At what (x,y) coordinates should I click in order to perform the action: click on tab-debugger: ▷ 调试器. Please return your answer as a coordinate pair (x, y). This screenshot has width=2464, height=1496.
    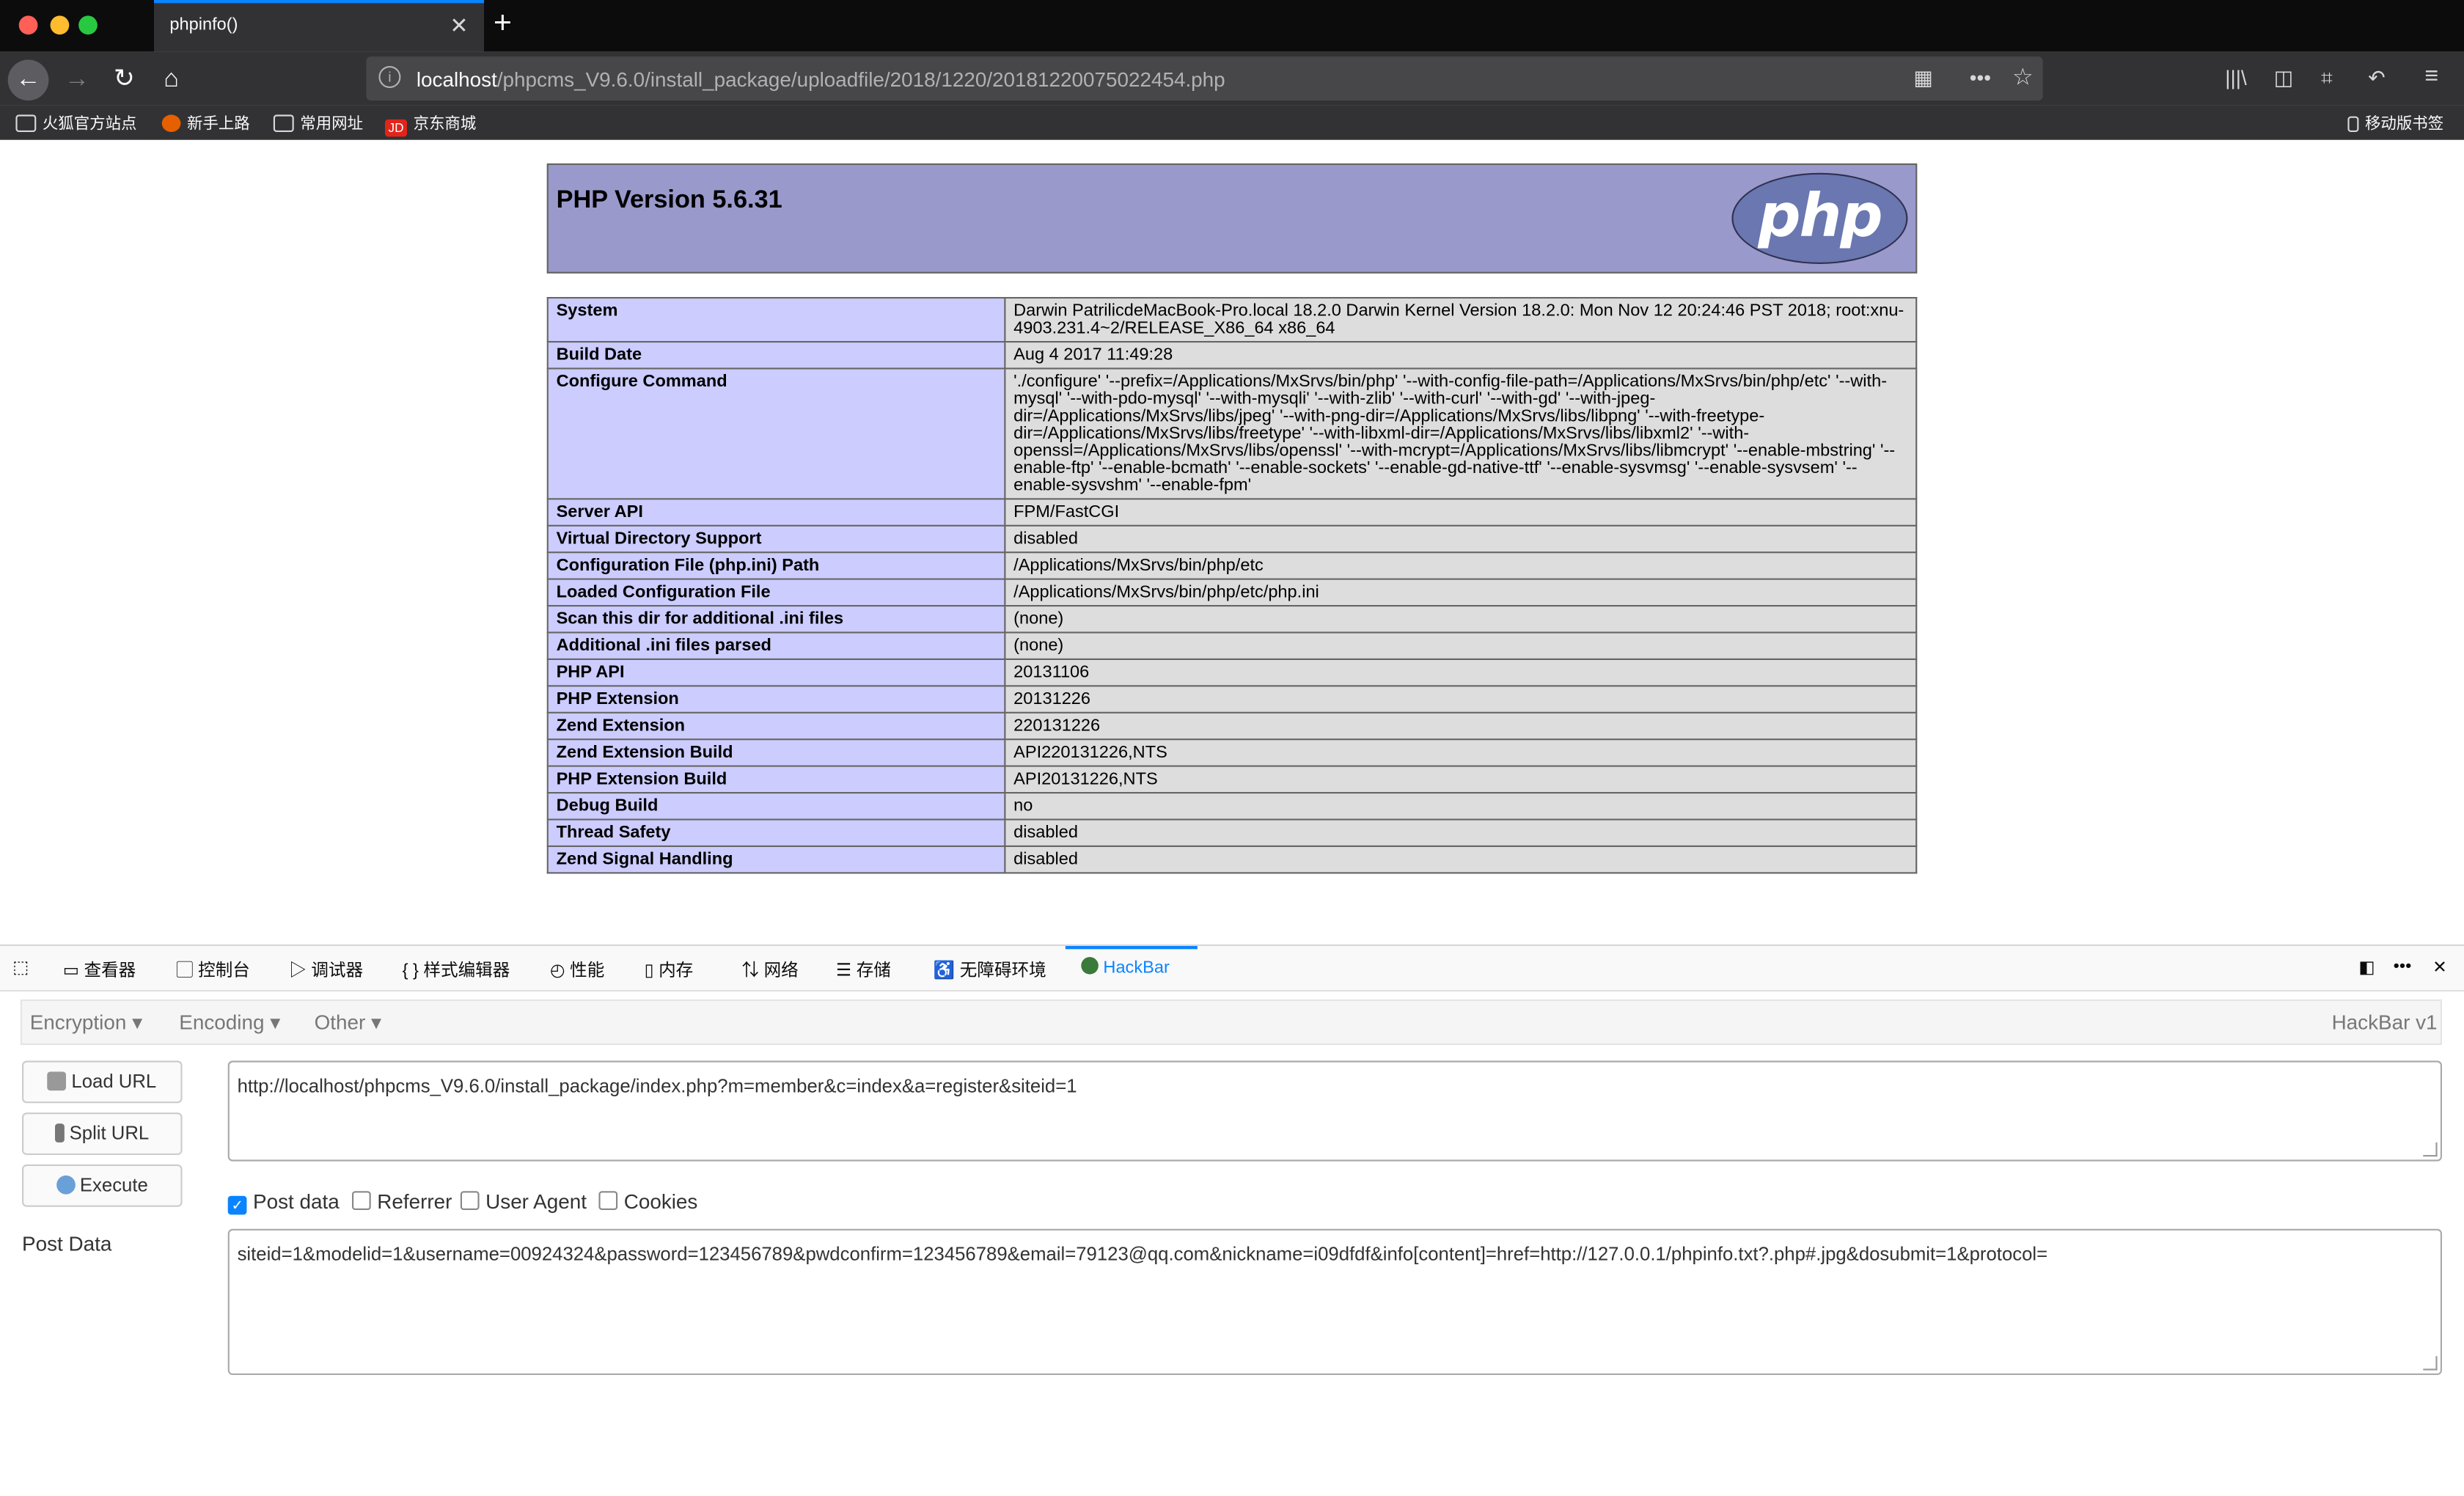
    Looking at the image, I should click on (326, 969).